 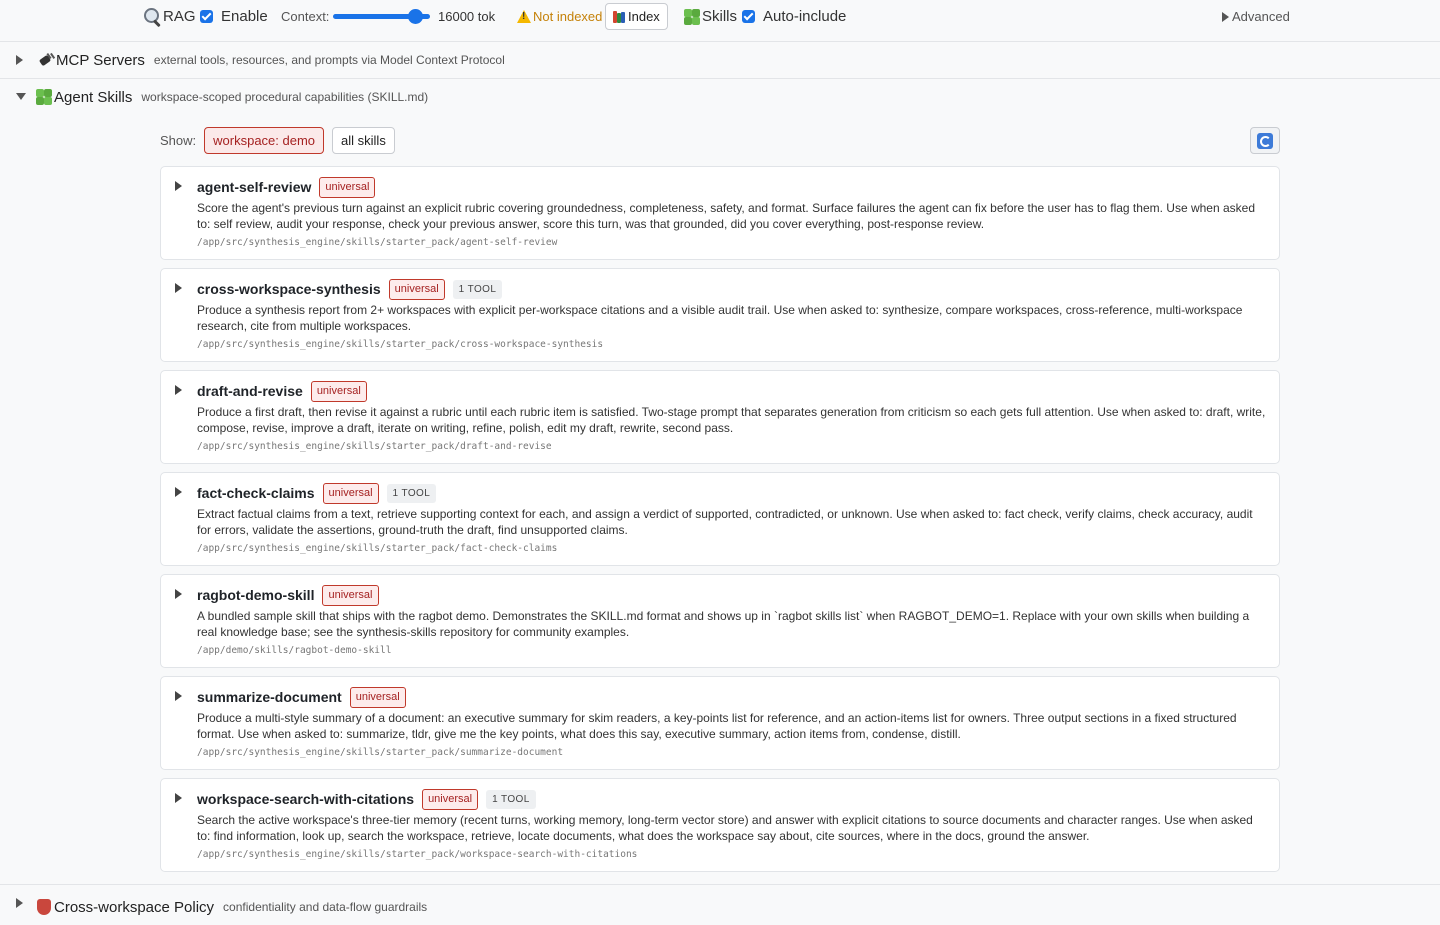 I want to click on skill-name: cross-workspace-synthesis, so click(x=289, y=289).